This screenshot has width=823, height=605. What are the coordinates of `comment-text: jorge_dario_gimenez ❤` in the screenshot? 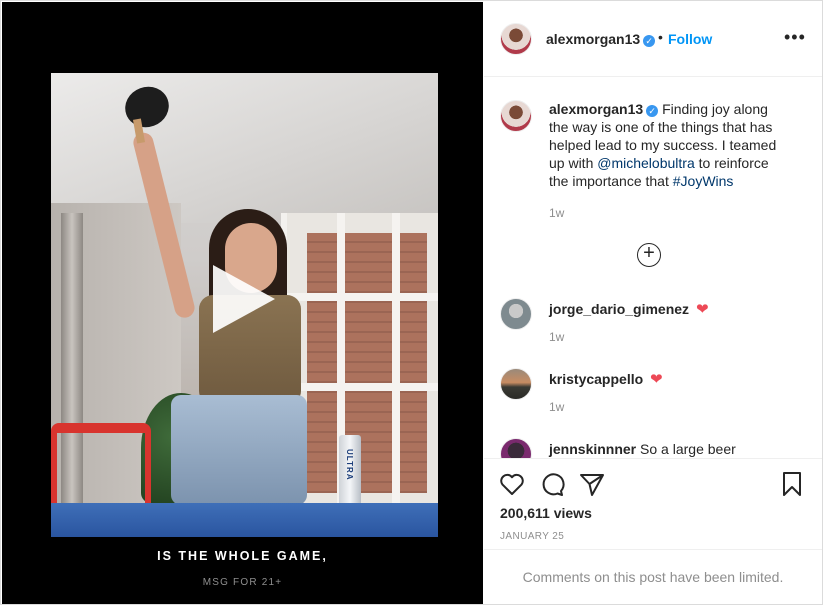 It's located at (669, 309).